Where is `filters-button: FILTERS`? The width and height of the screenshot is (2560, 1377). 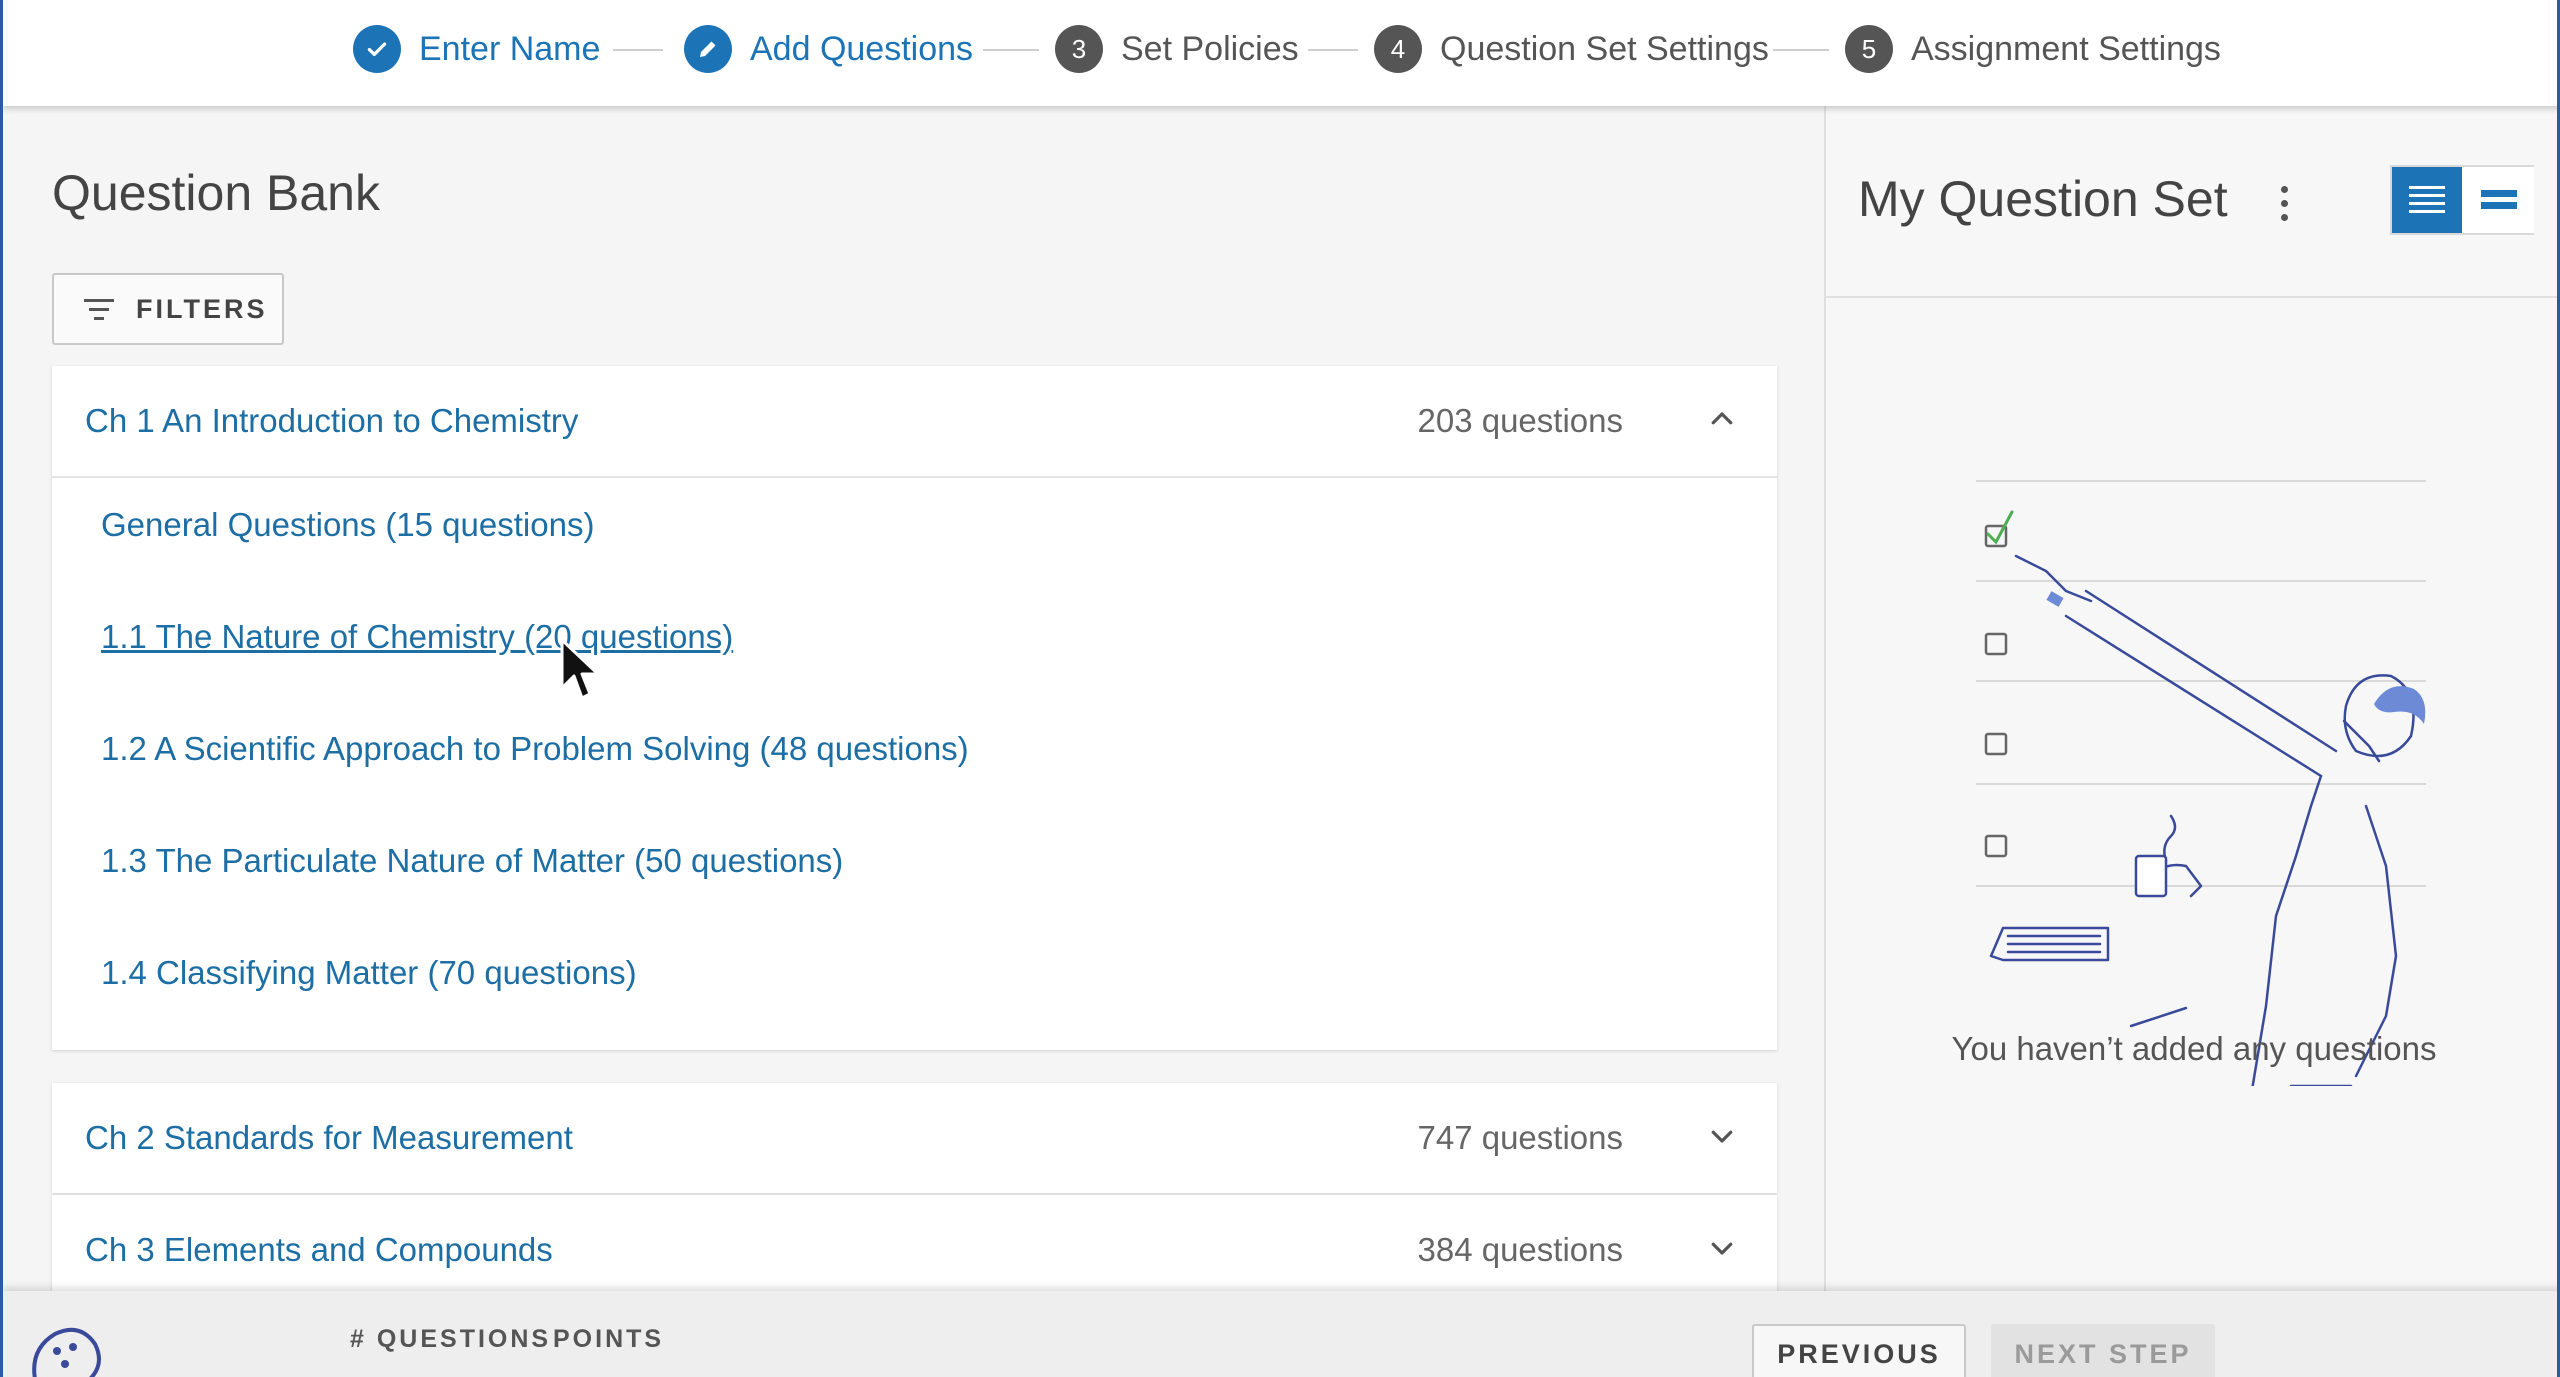 filters-button: FILTERS is located at coordinates (168, 309).